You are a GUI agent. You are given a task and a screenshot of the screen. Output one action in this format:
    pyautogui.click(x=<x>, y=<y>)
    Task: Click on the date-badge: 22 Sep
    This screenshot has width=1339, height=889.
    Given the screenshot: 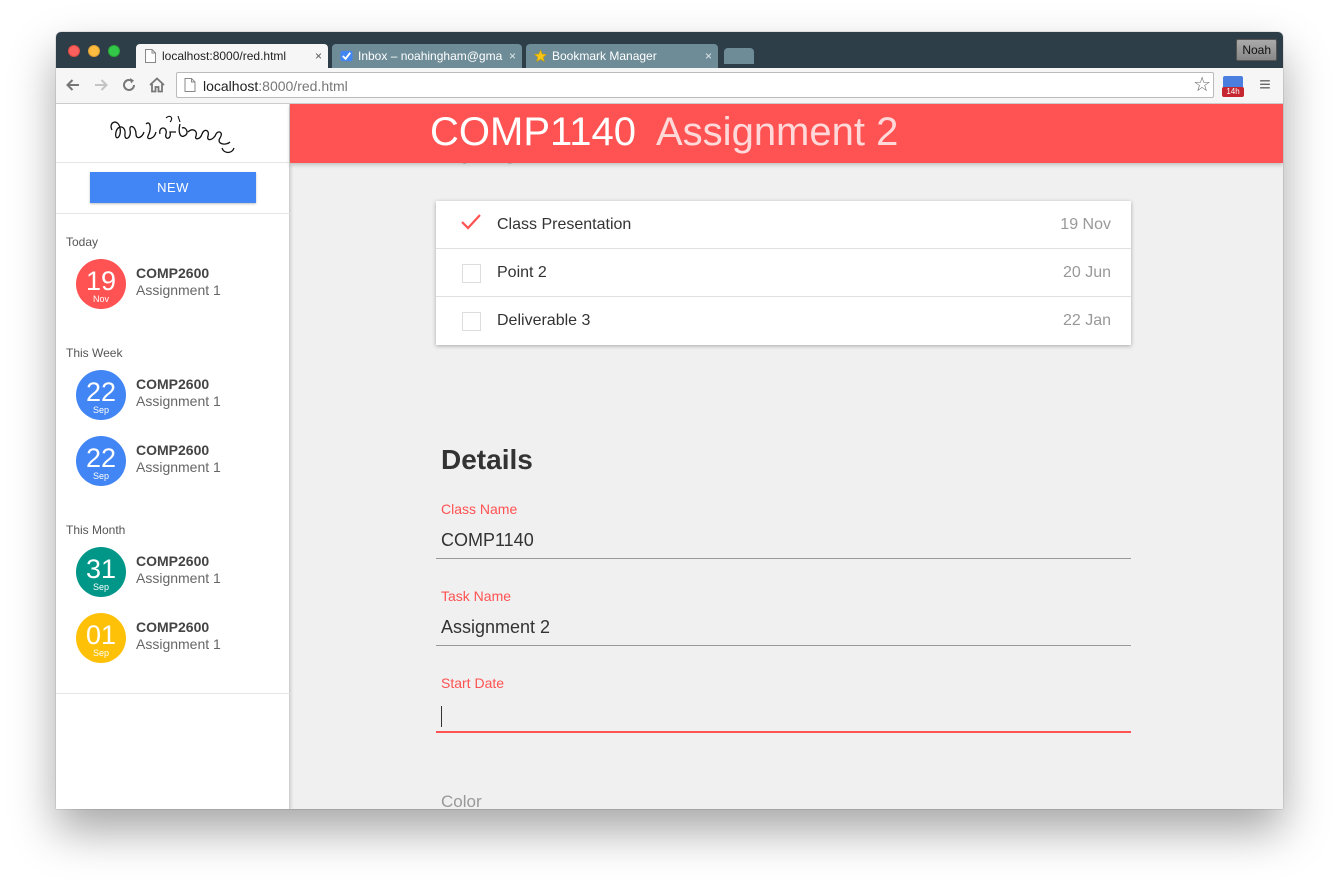 What is the action you would take?
    pyautogui.click(x=101, y=395)
    